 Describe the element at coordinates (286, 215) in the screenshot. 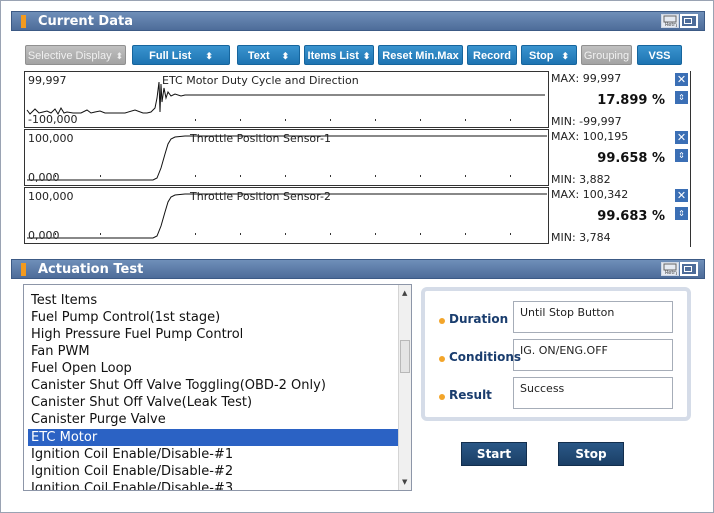

I see `graph-plot: 100,000 0,000 Throttle Position Sensor-2` at that location.